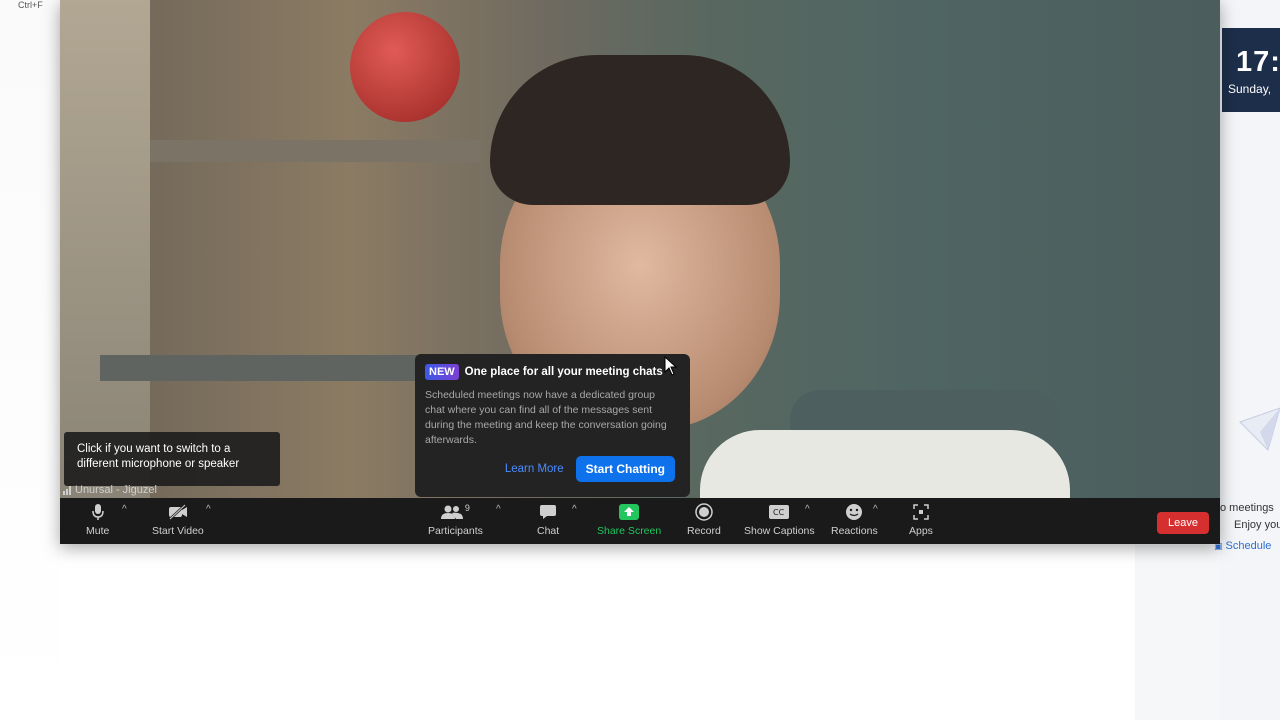 The height and width of the screenshot is (720, 1280). Describe the element at coordinates (548, 512) in the screenshot. I see `chat-bubble-icon` at that location.